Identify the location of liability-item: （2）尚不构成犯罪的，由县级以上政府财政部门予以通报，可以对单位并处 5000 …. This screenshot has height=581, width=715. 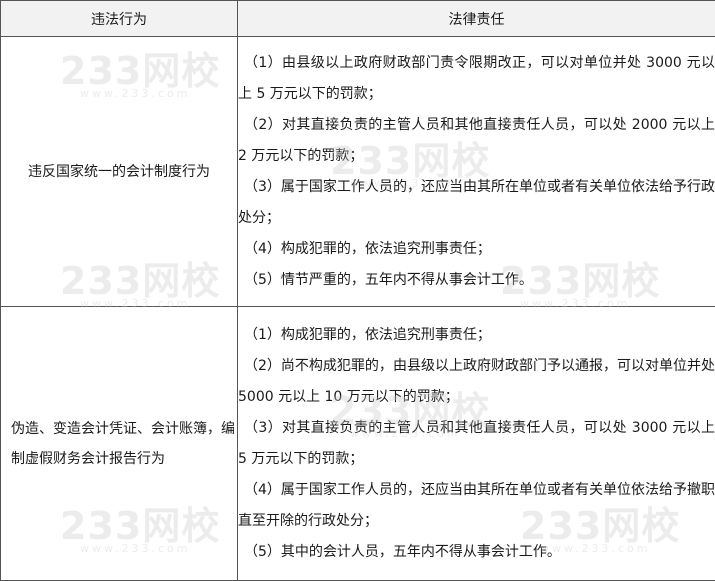
(476, 382).